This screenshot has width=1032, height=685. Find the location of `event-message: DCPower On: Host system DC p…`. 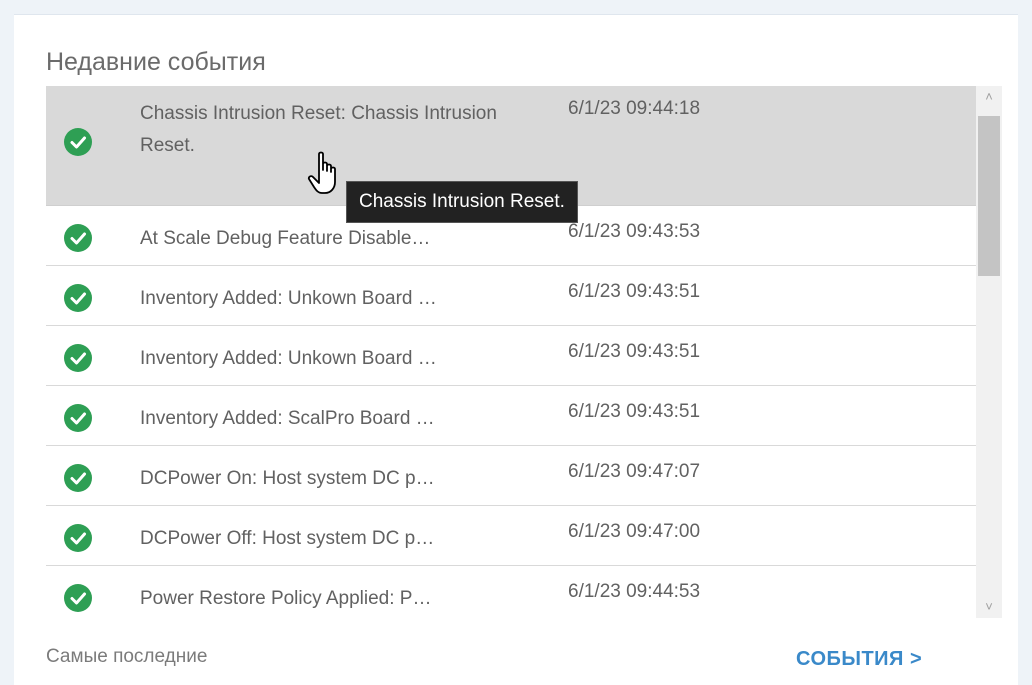

event-message: DCPower On: Host system DC p… is located at coordinates (287, 478).